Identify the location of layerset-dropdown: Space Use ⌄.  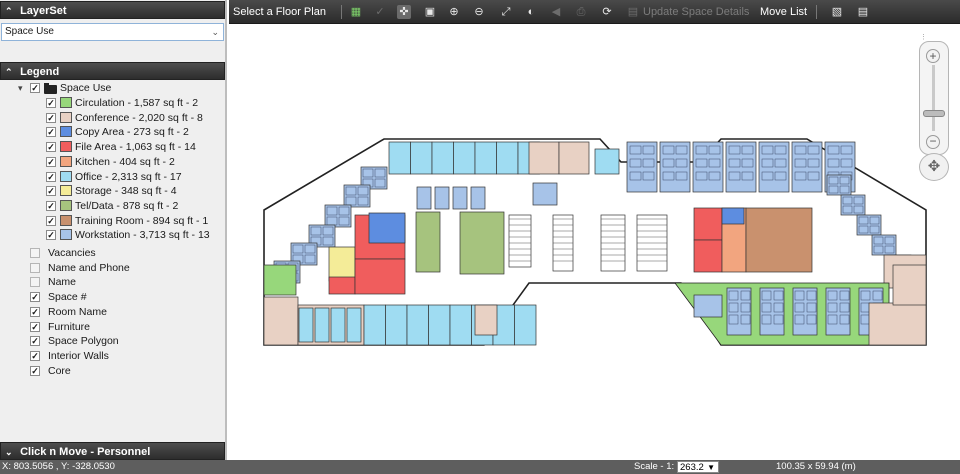
(112, 32).